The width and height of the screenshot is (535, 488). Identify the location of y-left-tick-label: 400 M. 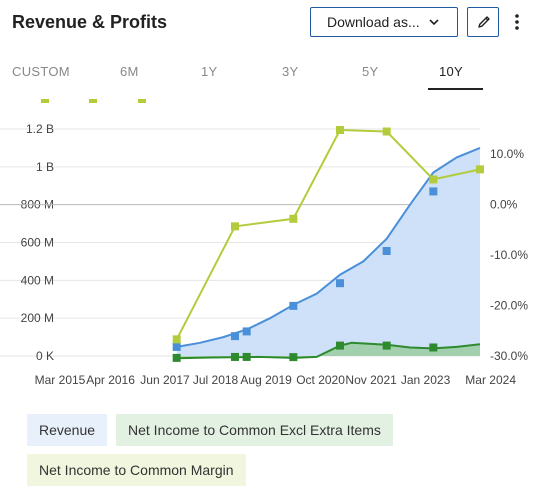
(37, 280).